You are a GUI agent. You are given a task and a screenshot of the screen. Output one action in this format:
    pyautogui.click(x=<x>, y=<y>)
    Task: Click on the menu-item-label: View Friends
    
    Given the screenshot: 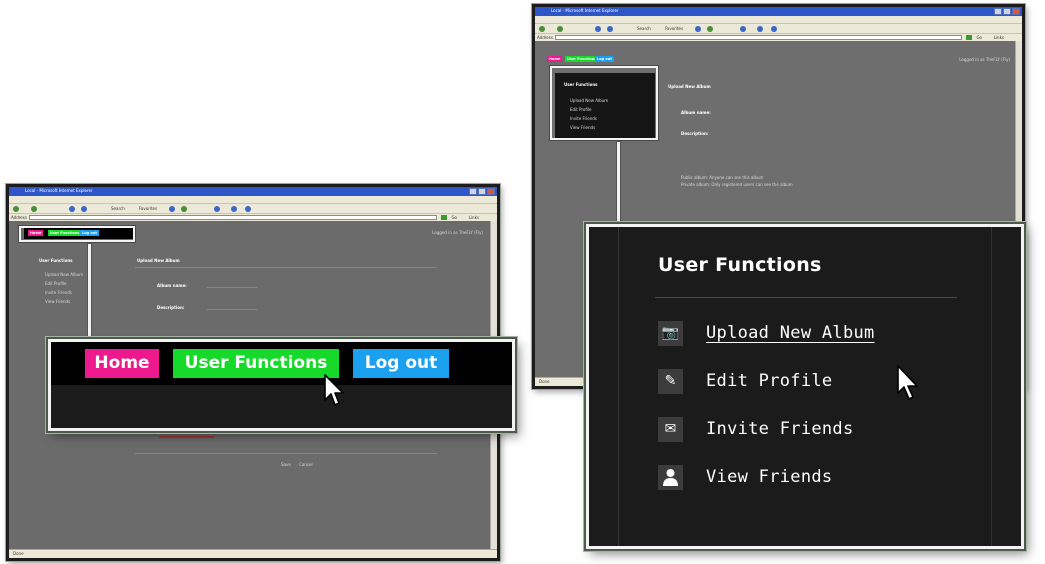 What is the action you would take?
    pyautogui.click(x=769, y=477)
    